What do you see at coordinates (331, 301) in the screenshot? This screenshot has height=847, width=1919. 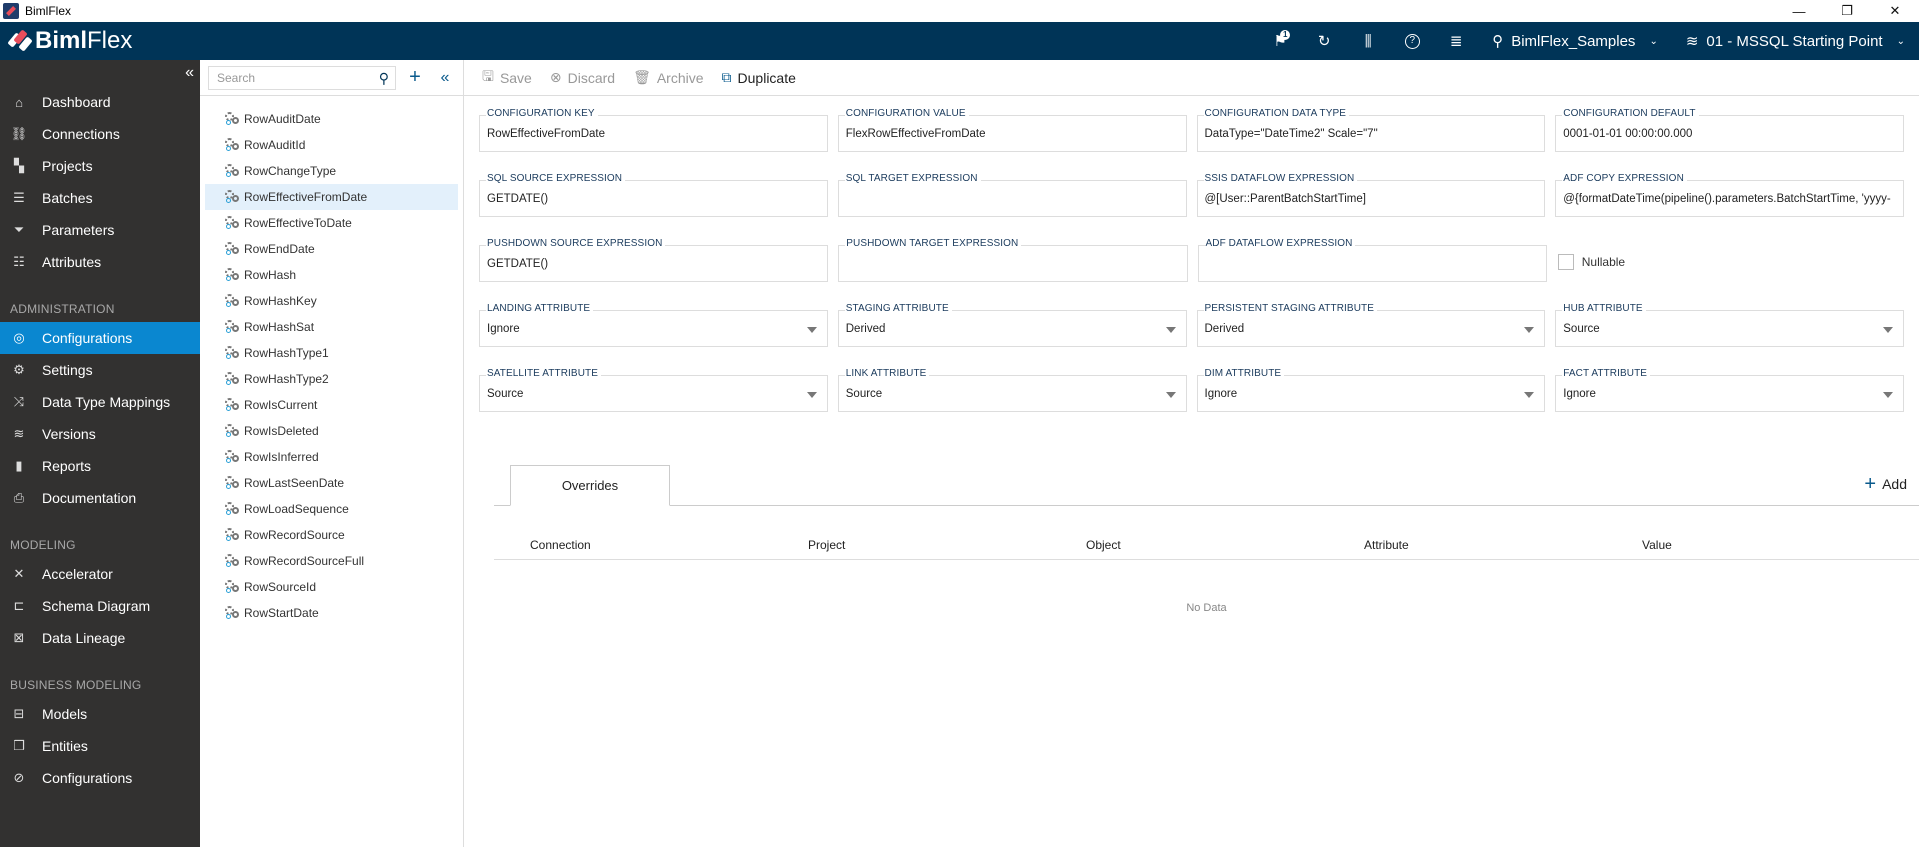 I see `list-item: RowHashKey` at bounding box center [331, 301].